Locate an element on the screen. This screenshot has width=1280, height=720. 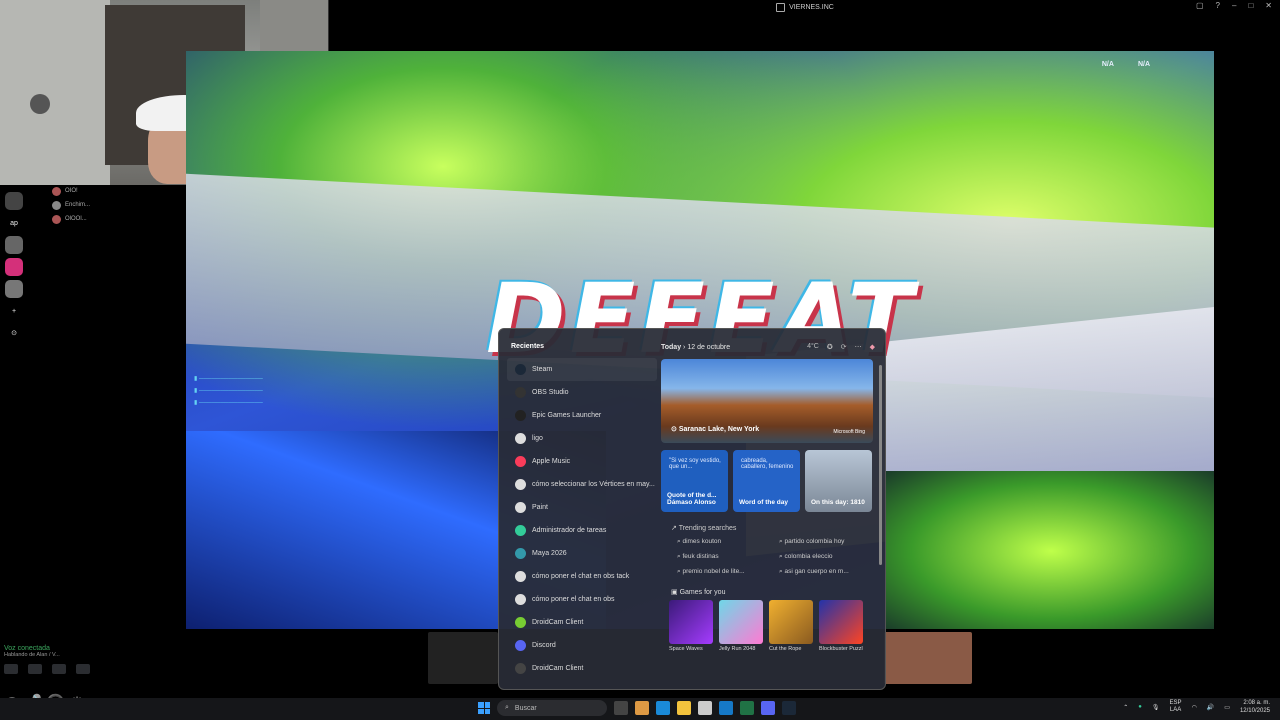
weather-temp: 4°C is located at coordinates (813, 347).